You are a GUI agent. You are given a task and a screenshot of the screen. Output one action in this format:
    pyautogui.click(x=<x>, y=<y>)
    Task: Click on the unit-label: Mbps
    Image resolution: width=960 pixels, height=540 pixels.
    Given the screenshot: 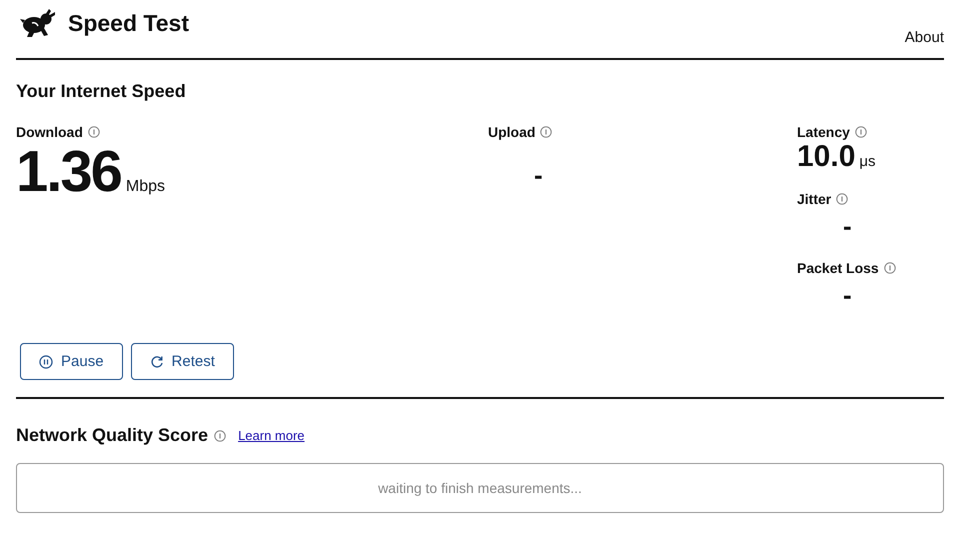 What is the action you would take?
    pyautogui.click(x=146, y=187)
    